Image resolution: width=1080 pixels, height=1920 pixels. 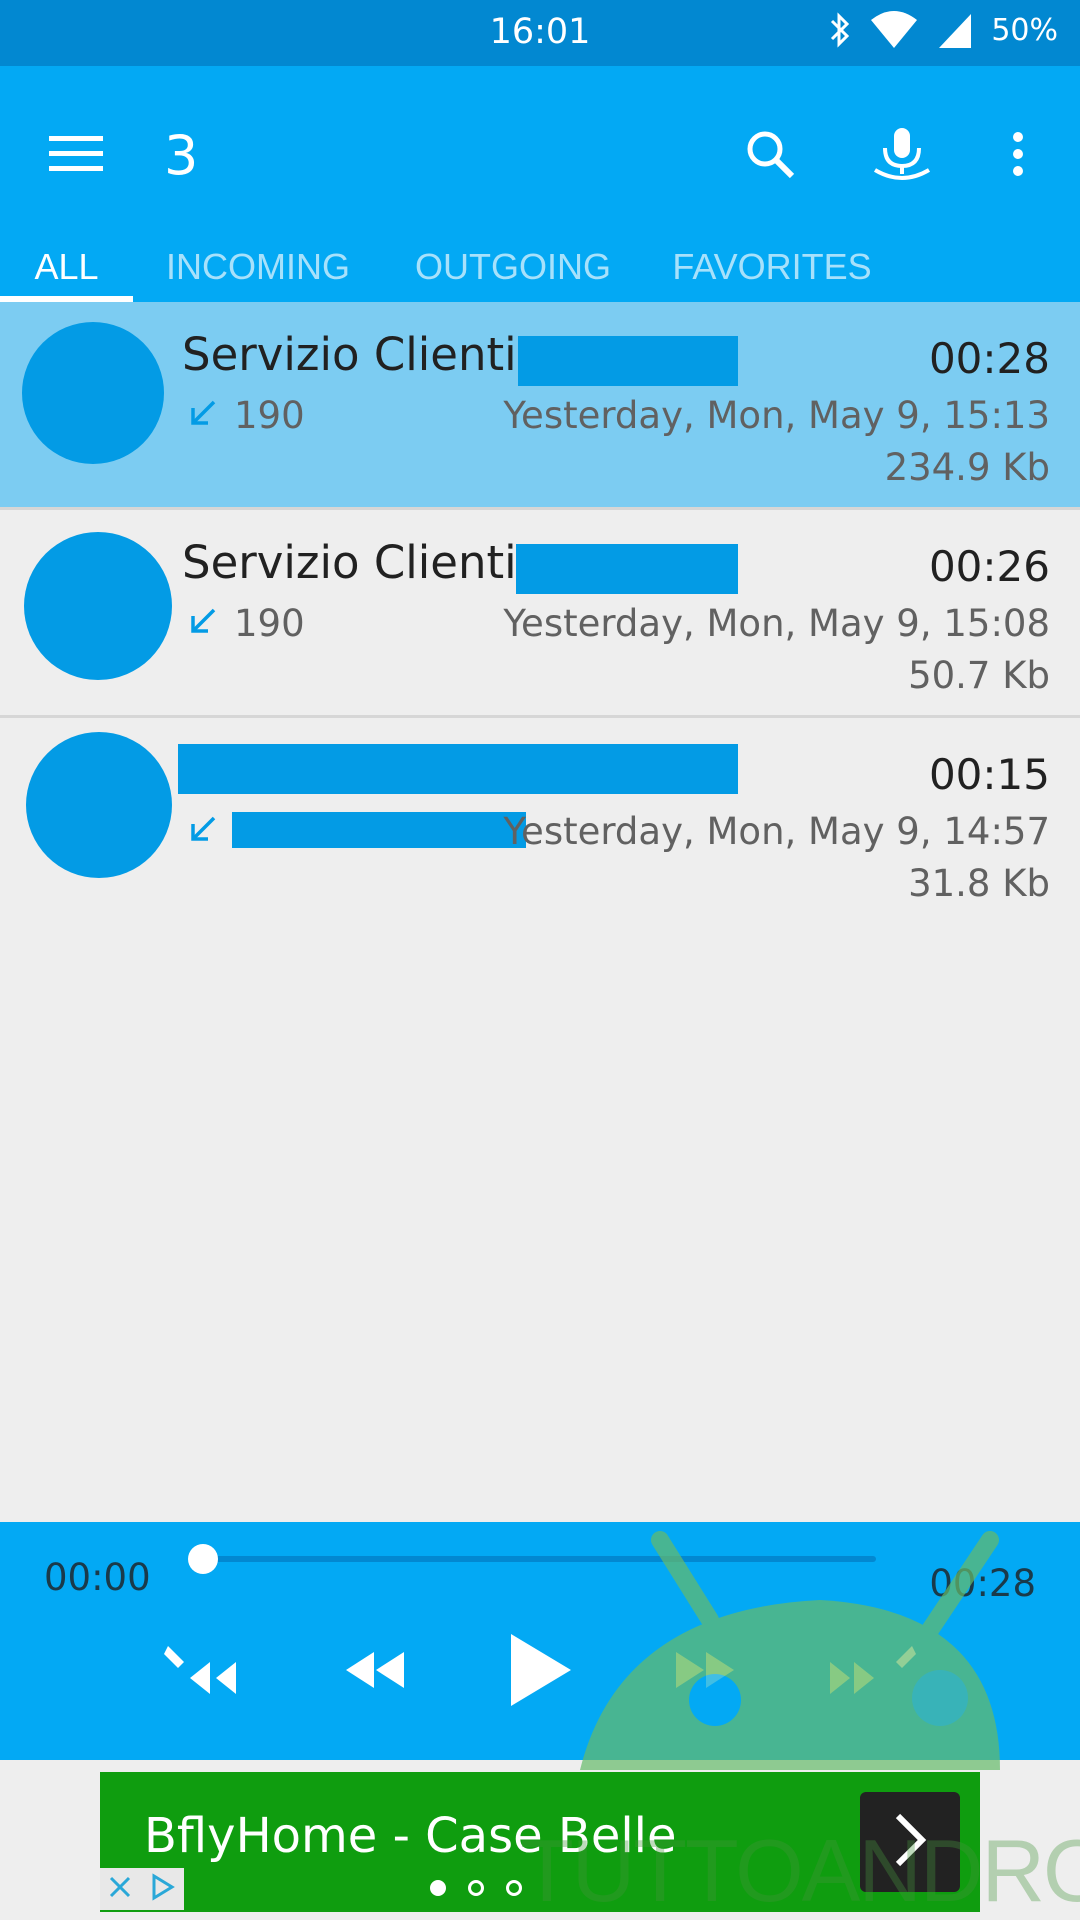 What do you see at coordinates (776, 831) in the screenshot?
I see `call-datetime: Yesterday, Mon, May 9, 14:57` at bounding box center [776, 831].